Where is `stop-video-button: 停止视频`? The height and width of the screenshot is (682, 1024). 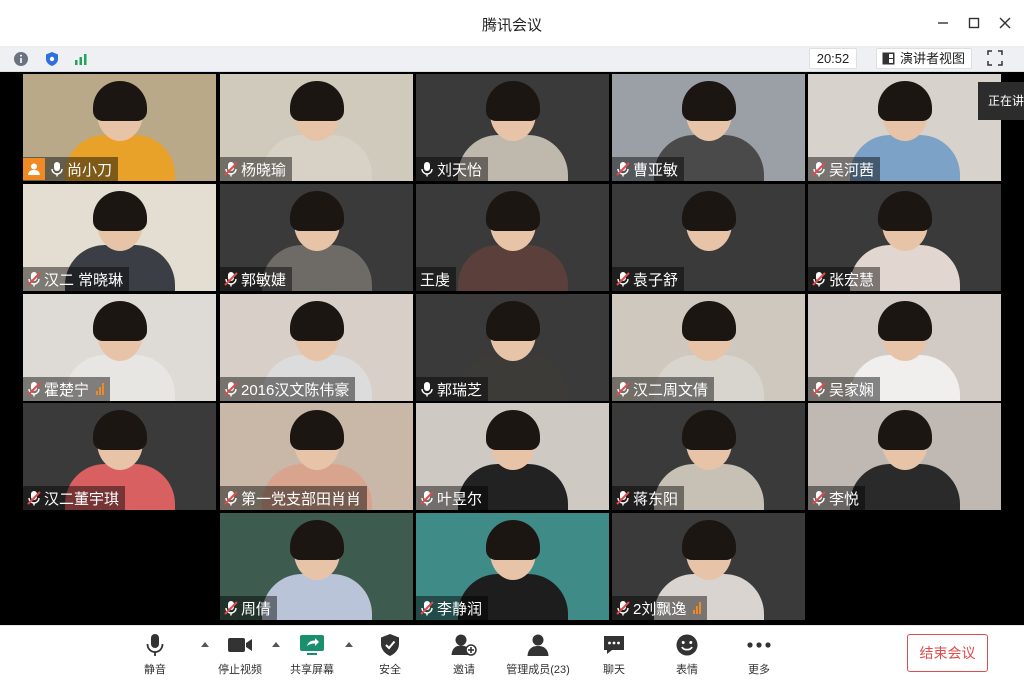
stop-video-button: 停止视频 is located at coordinates (240, 655).